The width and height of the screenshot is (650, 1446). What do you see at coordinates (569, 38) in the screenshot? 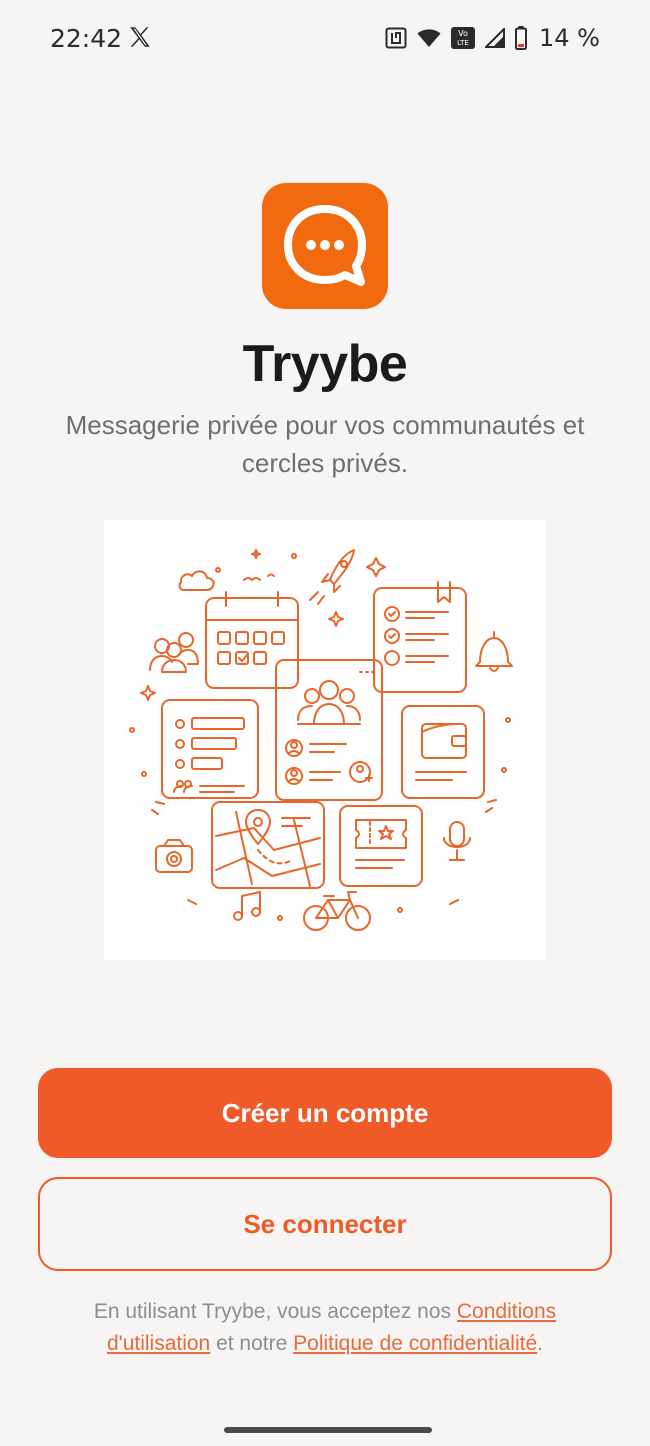
I see `battery-percentage: 14 %` at bounding box center [569, 38].